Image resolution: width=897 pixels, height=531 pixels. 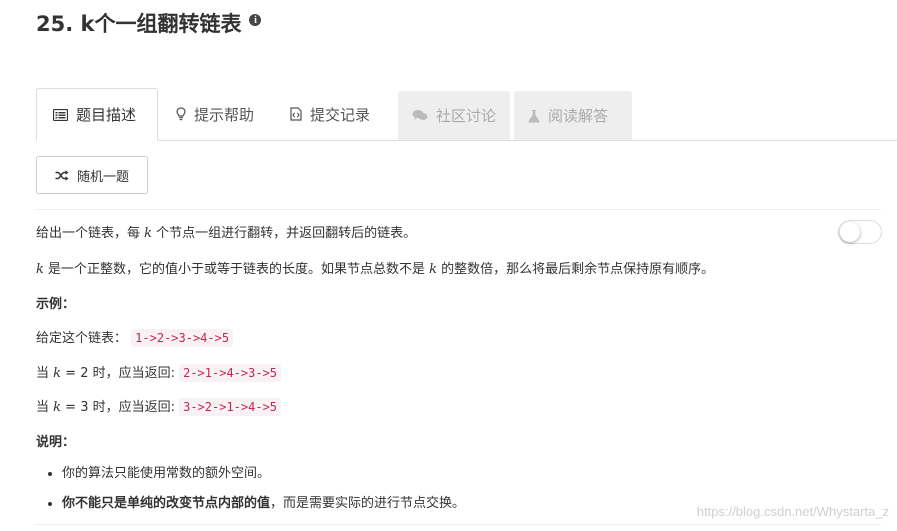 I want to click on code-snippet: 2->1->4->3->5, so click(x=230, y=373).